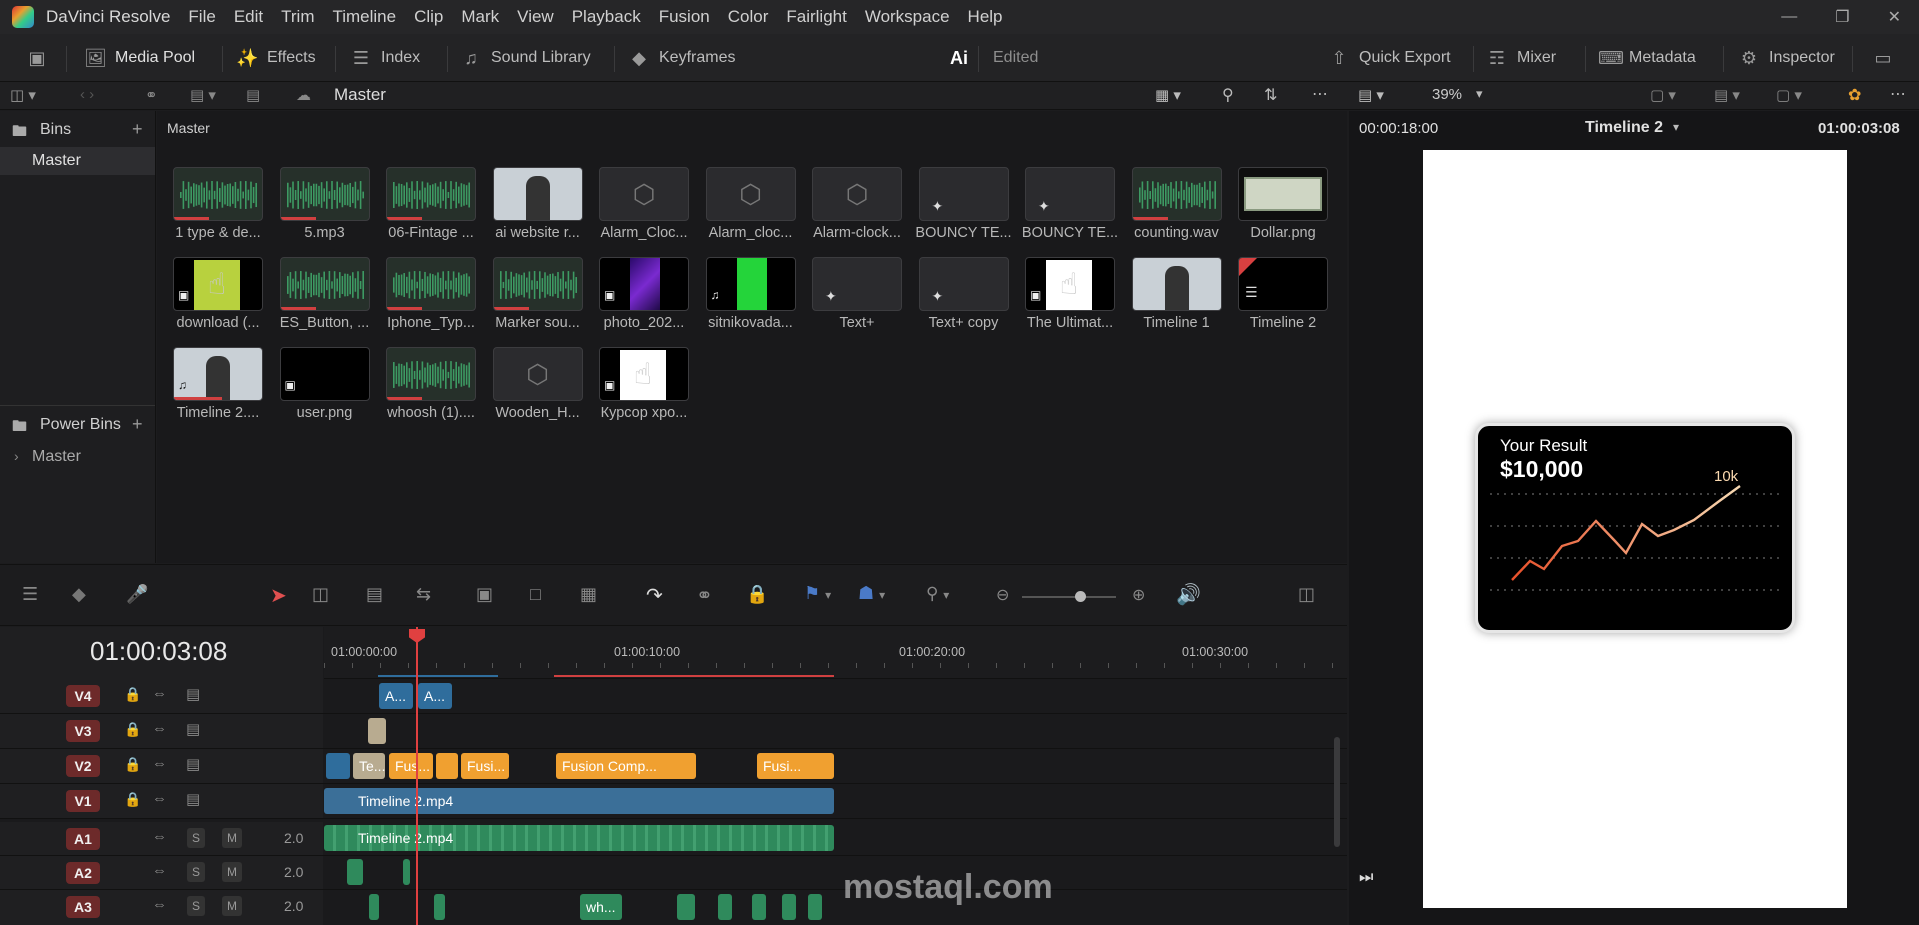 Image resolution: width=1919 pixels, height=925 pixels. I want to click on clip-thumbnail: ▣, so click(644, 284).